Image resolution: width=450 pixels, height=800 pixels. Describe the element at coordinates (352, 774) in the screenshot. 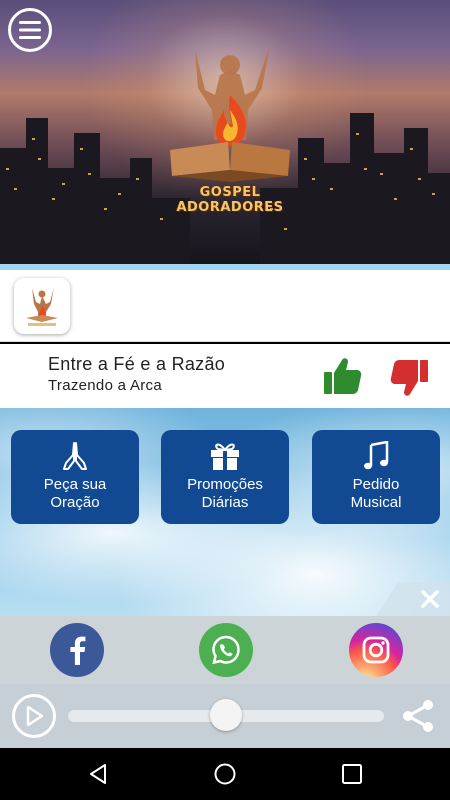

I see `recent-apps-icon` at that location.